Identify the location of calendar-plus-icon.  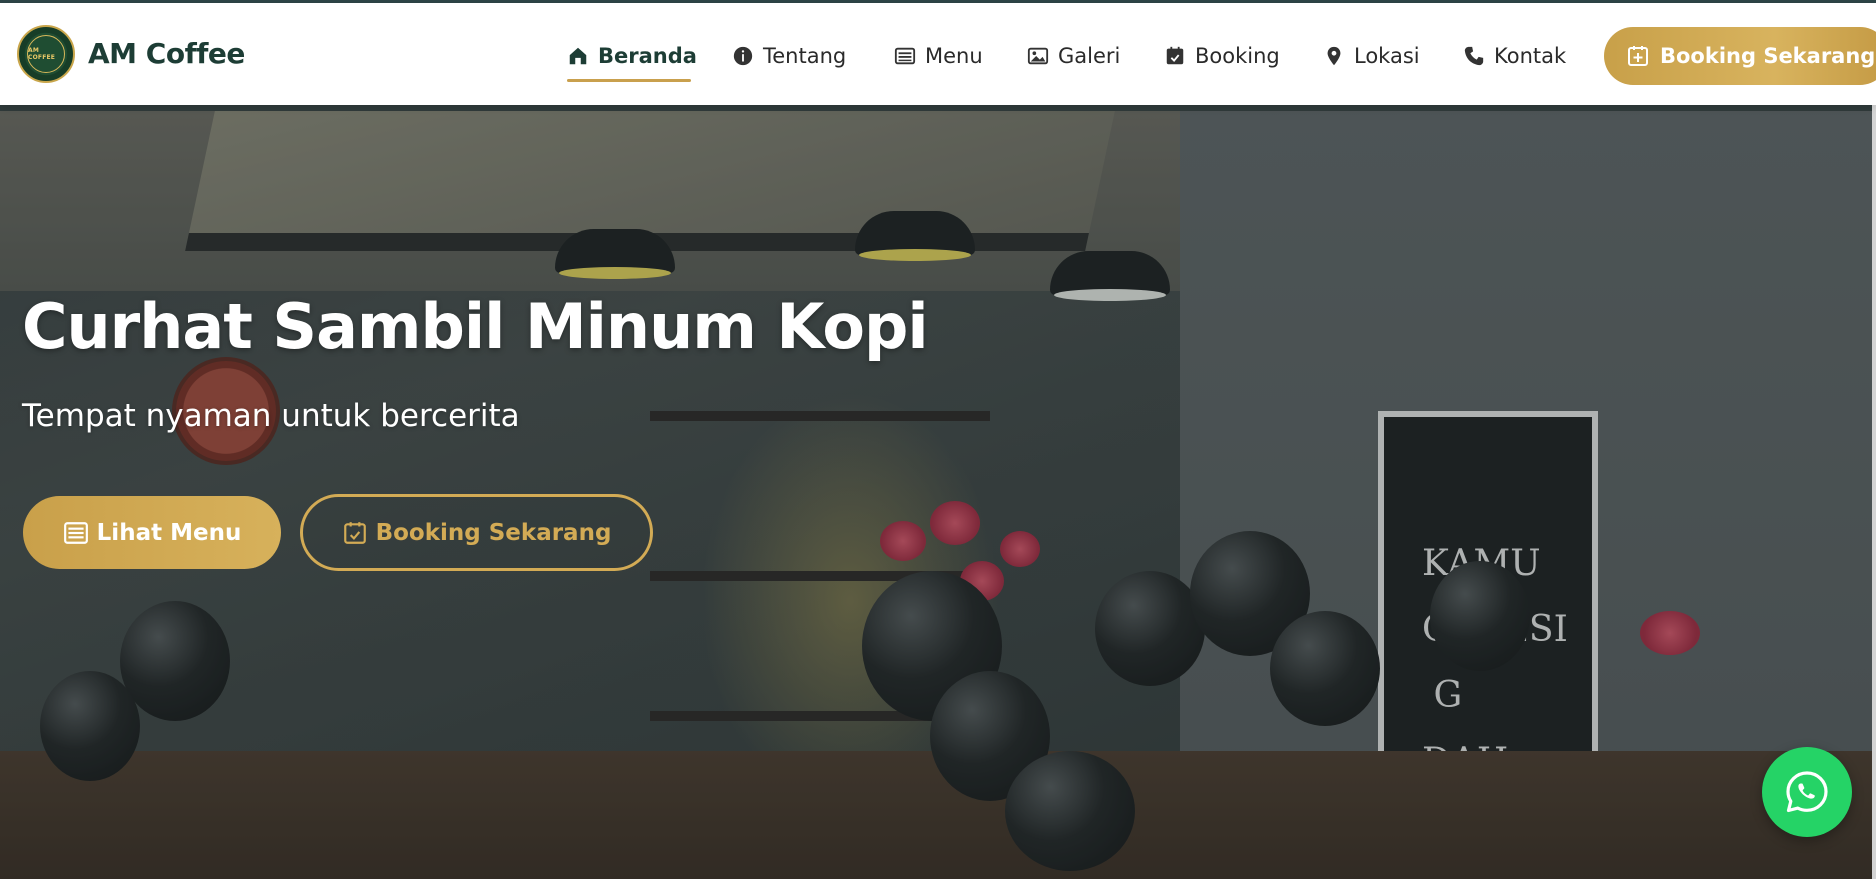
(1638, 56).